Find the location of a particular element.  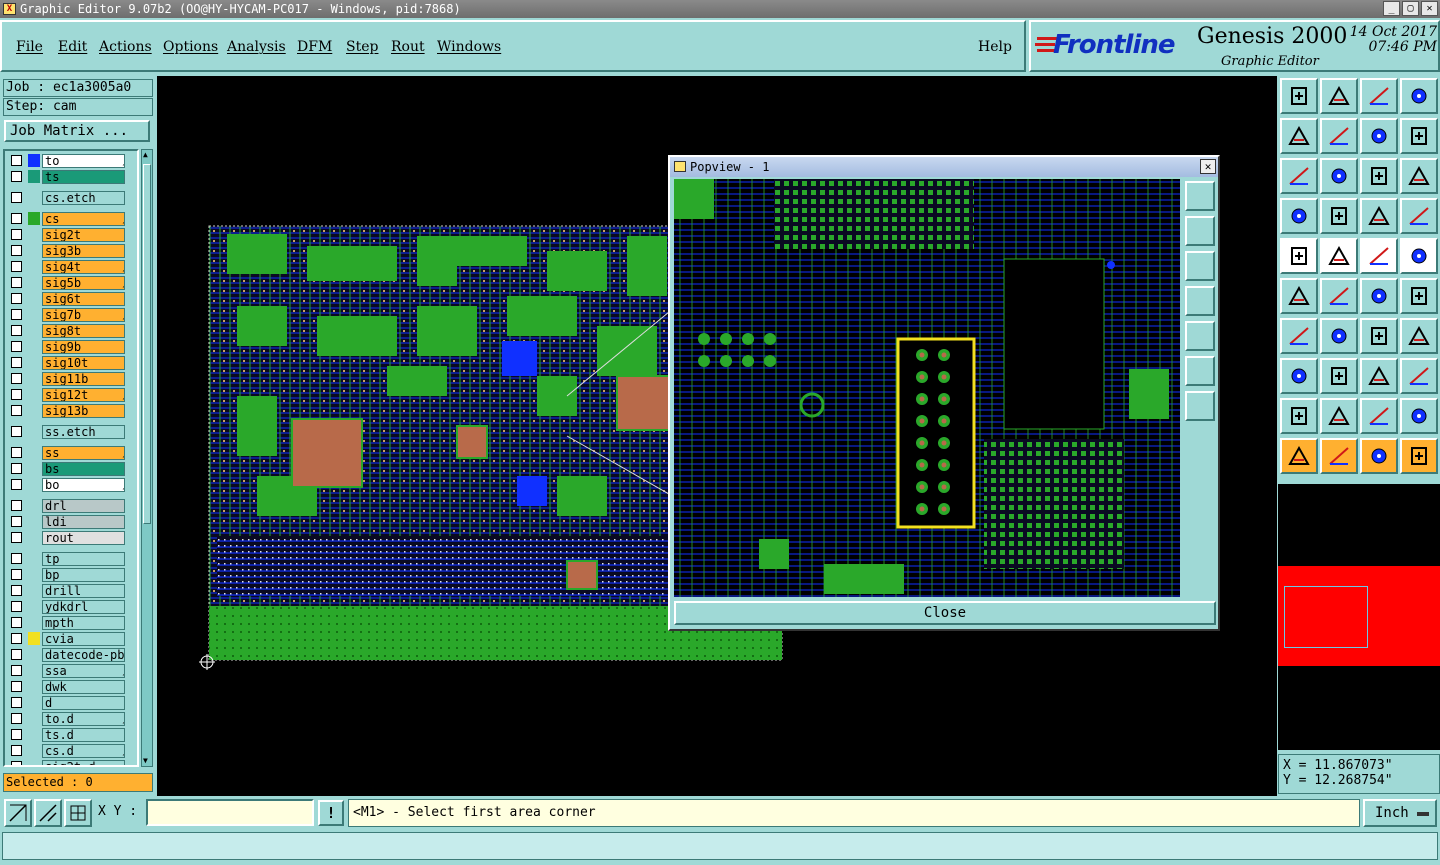

pointer-select-icon is located at coordinates (1379, 456).